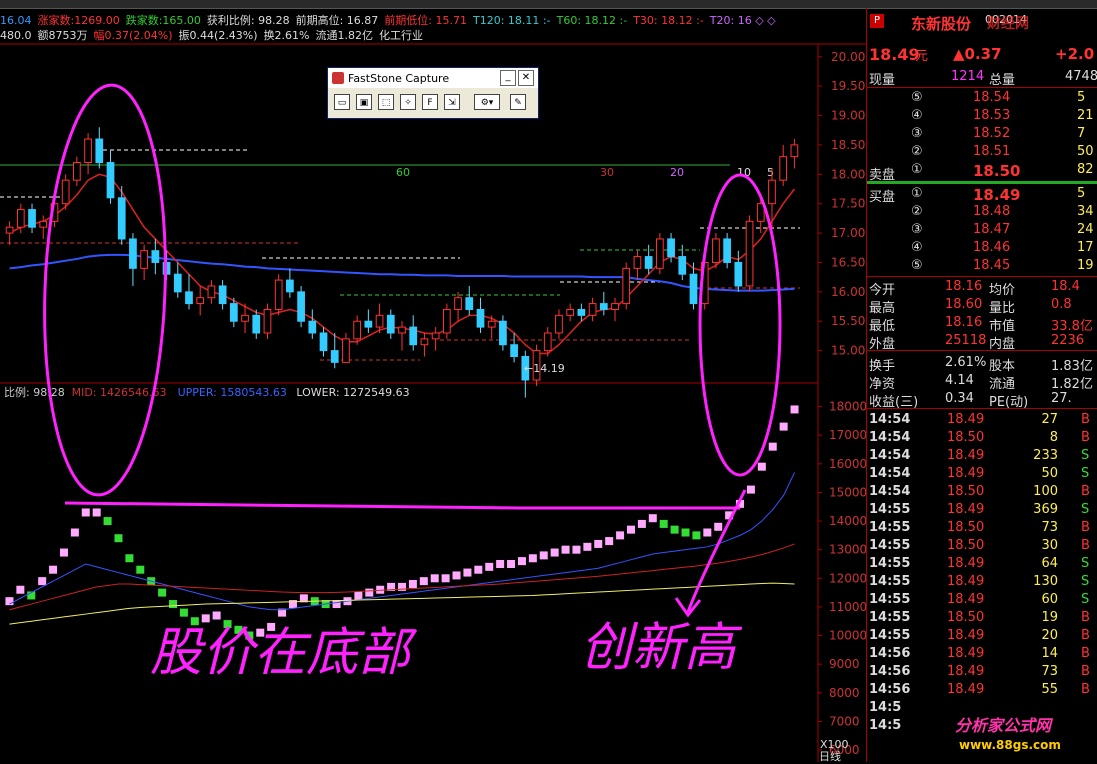 This screenshot has width=1097, height=764. I want to click on capture-region-icon: ⬚, so click(386, 102).